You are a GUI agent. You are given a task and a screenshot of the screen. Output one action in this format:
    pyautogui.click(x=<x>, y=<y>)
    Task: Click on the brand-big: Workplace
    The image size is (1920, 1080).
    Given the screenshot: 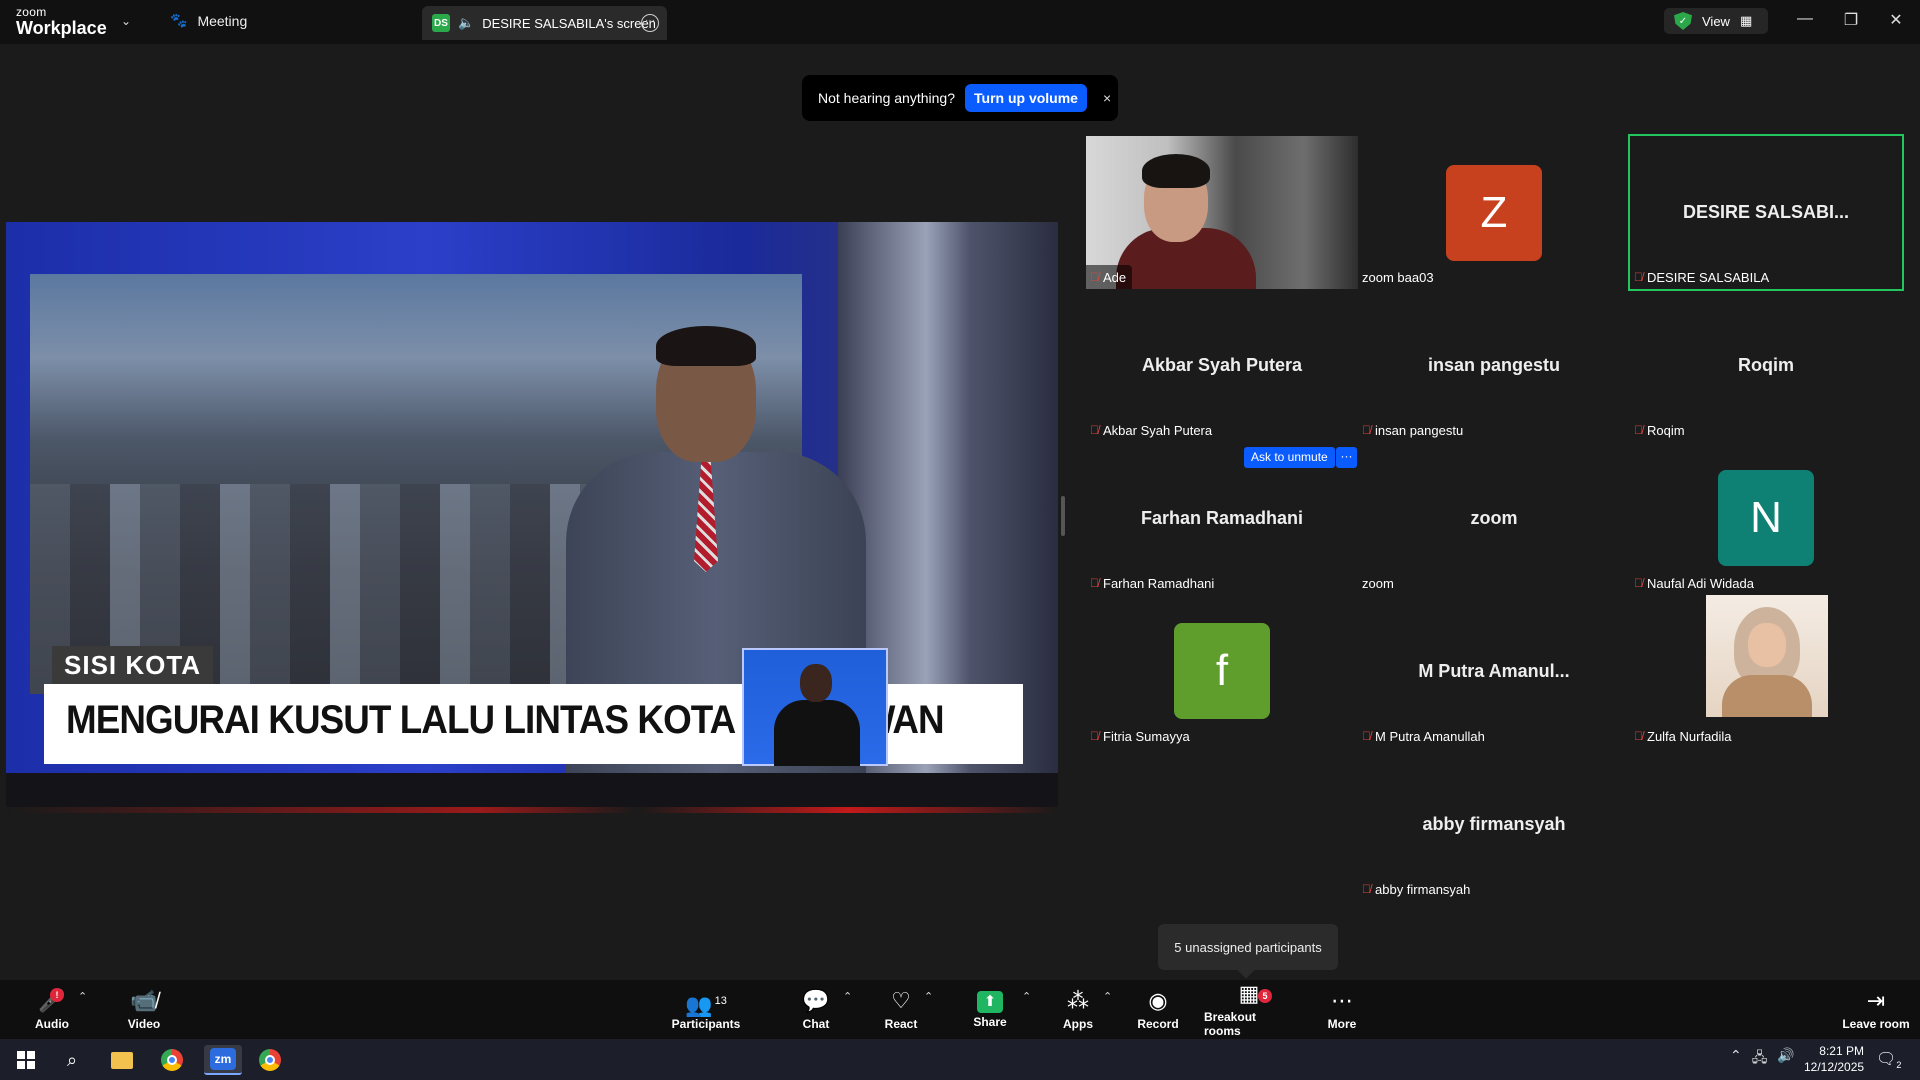 What is the action you would take?
    pyautogui.click(x=61, y=28)
    